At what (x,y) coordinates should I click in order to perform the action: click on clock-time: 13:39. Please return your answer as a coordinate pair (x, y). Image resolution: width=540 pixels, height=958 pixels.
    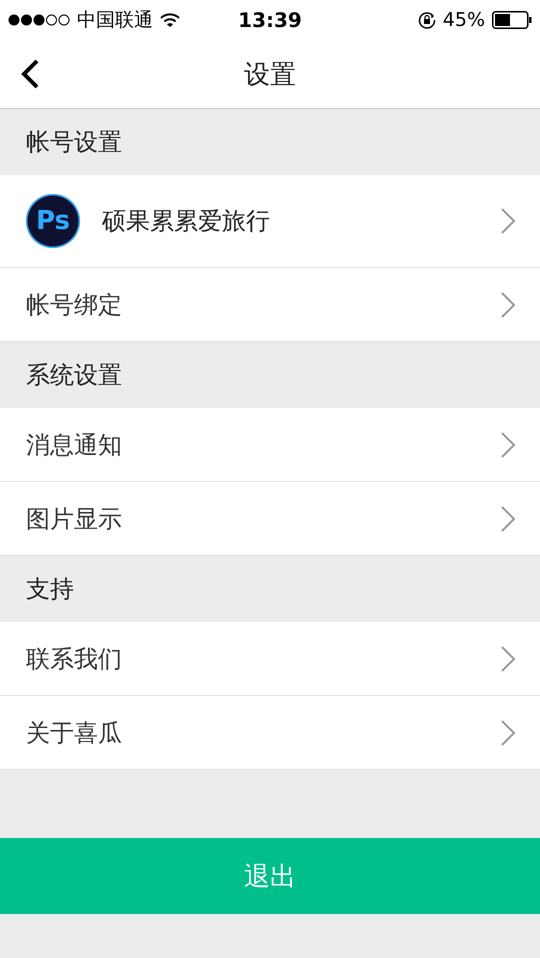
    Looking at the image, I should click on (270, 20).